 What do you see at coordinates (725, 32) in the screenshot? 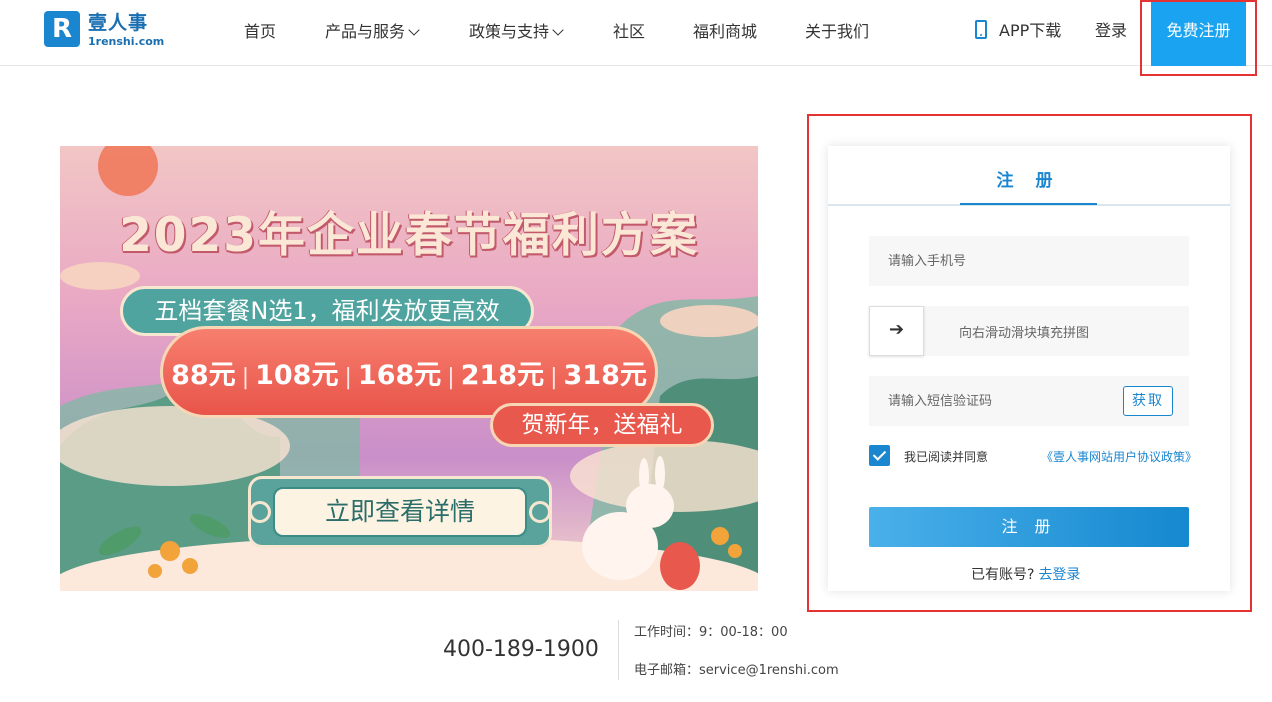
I see `nav-item-mall: 福利商城` at bounding box center [725, 32].